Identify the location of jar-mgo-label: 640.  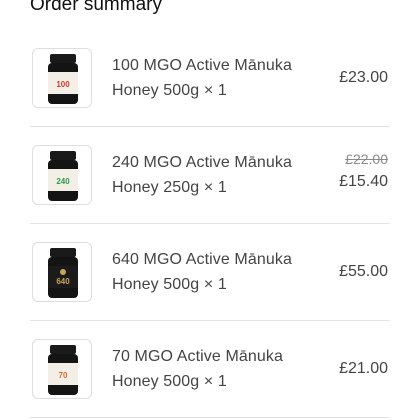
(63, 281).